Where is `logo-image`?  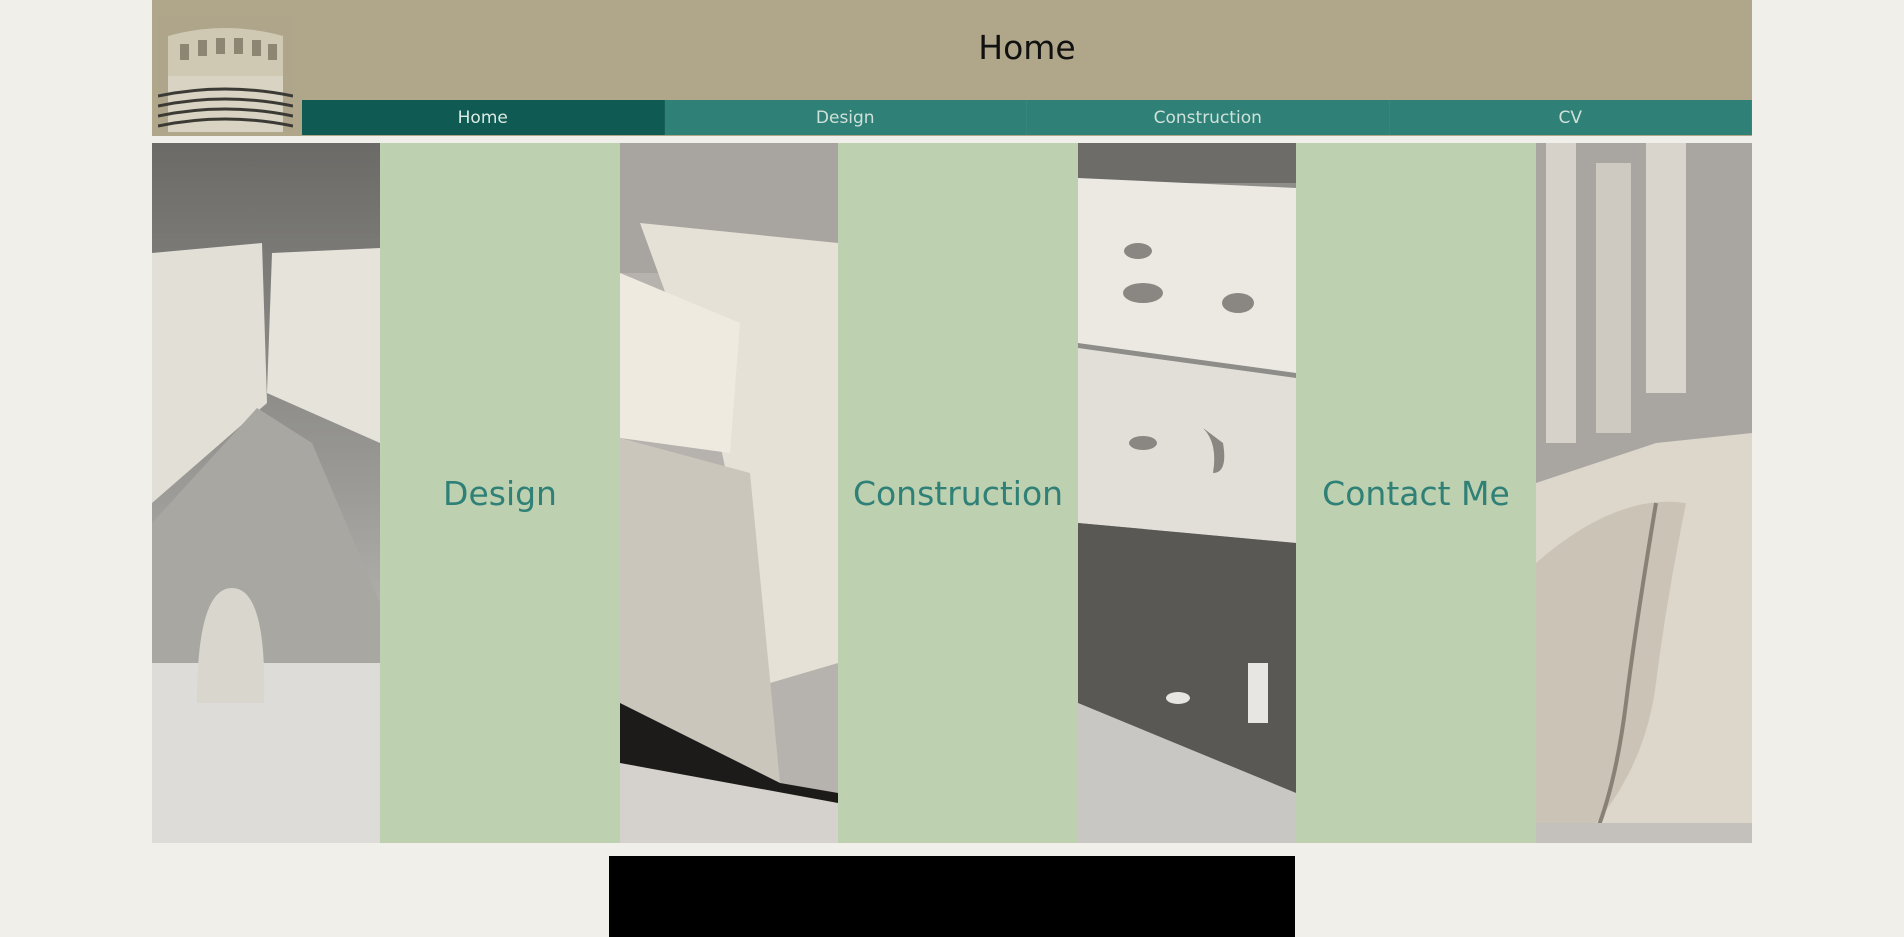
logo-image is located at coordinates (225, 74).